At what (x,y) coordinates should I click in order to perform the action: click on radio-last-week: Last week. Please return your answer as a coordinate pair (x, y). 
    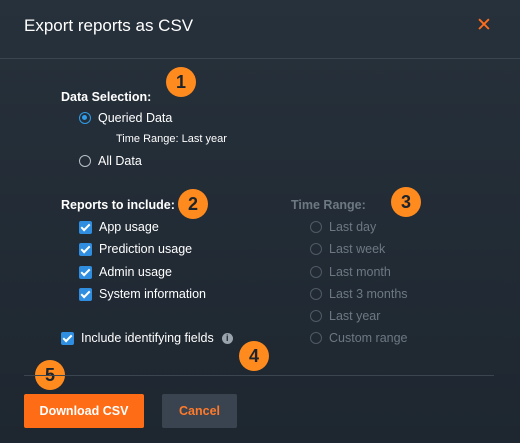
    Looking at the image, I should click on (347, 249).